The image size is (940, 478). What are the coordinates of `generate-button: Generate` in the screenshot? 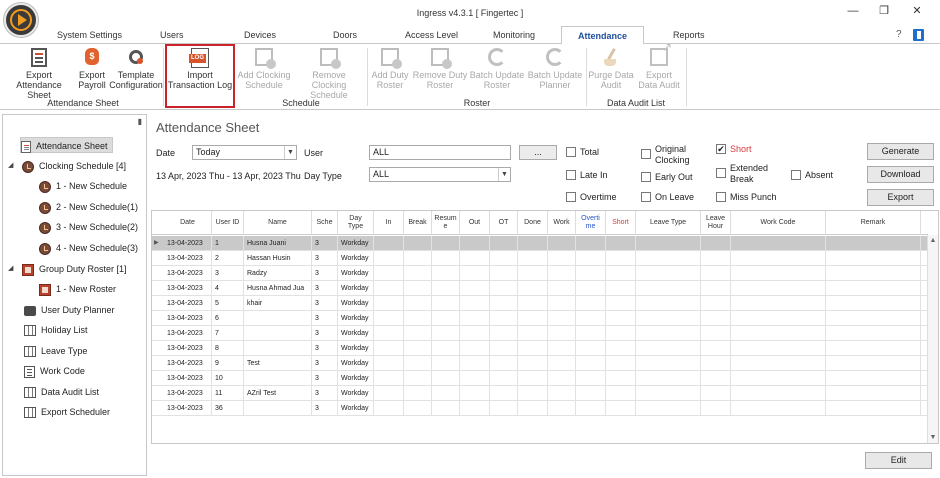 It's located at (900, 151).